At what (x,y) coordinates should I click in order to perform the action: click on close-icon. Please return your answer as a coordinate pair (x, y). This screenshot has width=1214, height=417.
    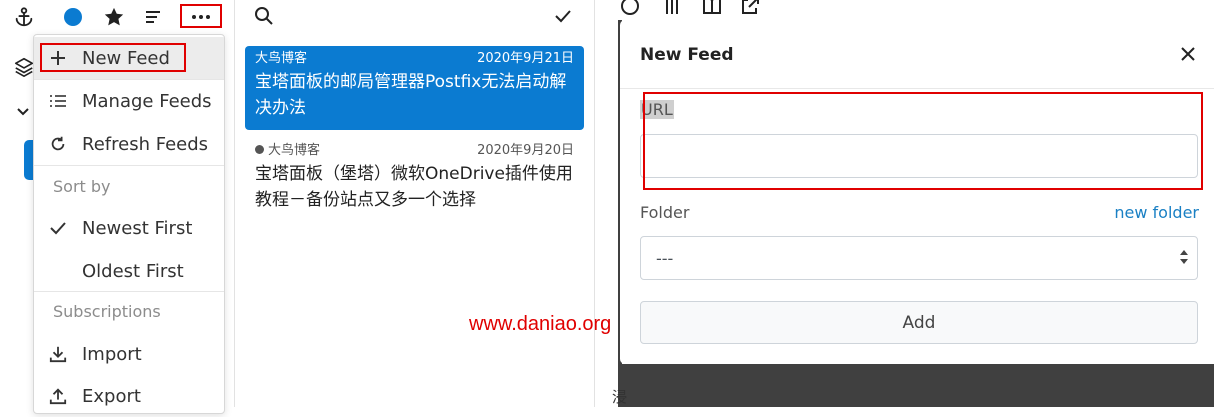
    Looking at the image, I should click on (1188, 54).